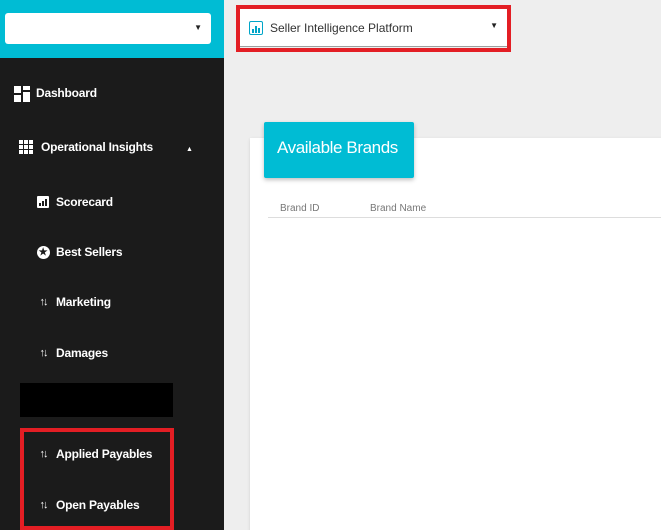  I want to click on sidebar-item-label: Dashboard, so click(66, 93).